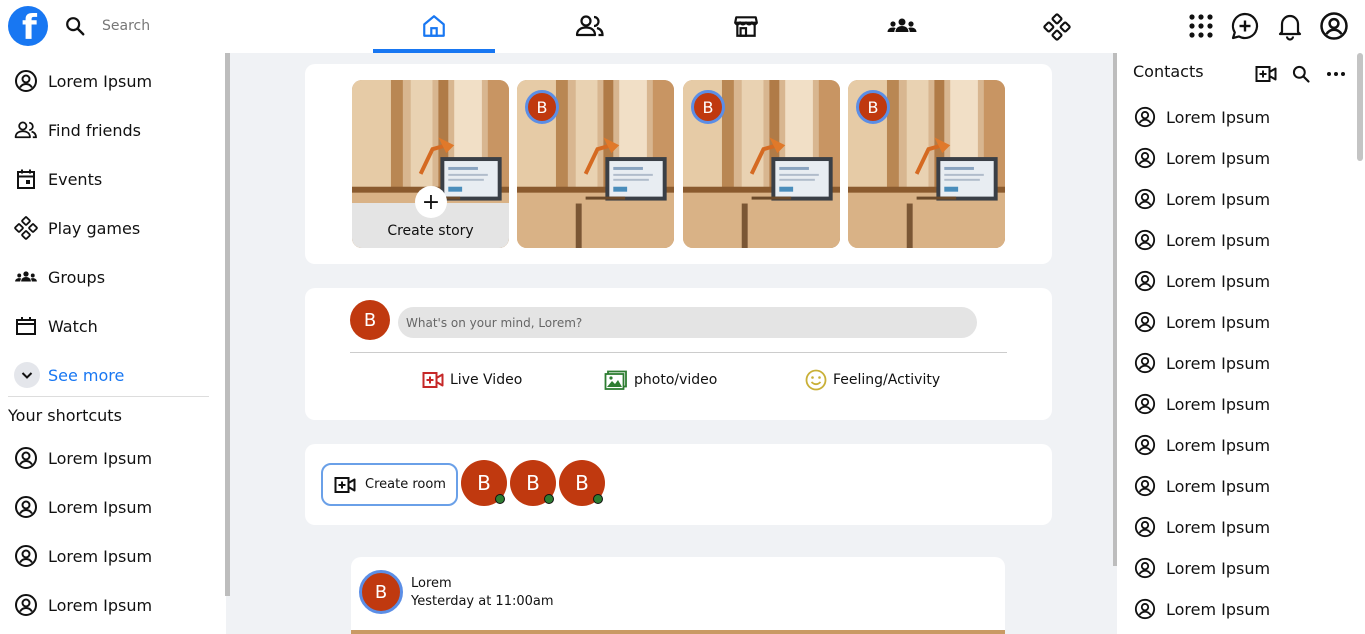 This screenshot has height=634, width=1365. I want to click on right-sidebar-scrollbar, so click(1360, 107).